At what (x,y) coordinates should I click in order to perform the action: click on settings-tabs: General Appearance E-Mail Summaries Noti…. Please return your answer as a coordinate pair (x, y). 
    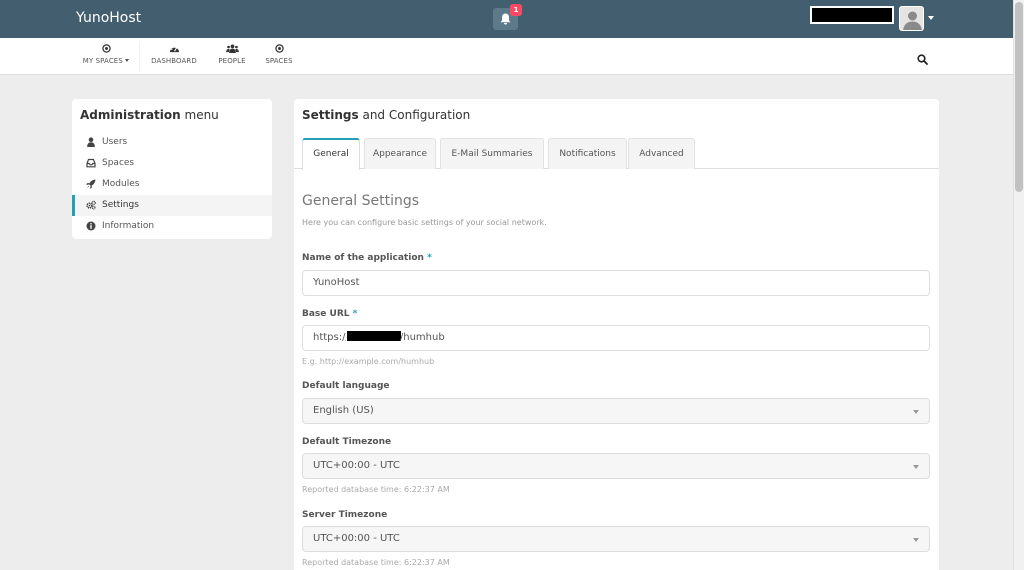
    Looking at the image, I should click on (616, 154).